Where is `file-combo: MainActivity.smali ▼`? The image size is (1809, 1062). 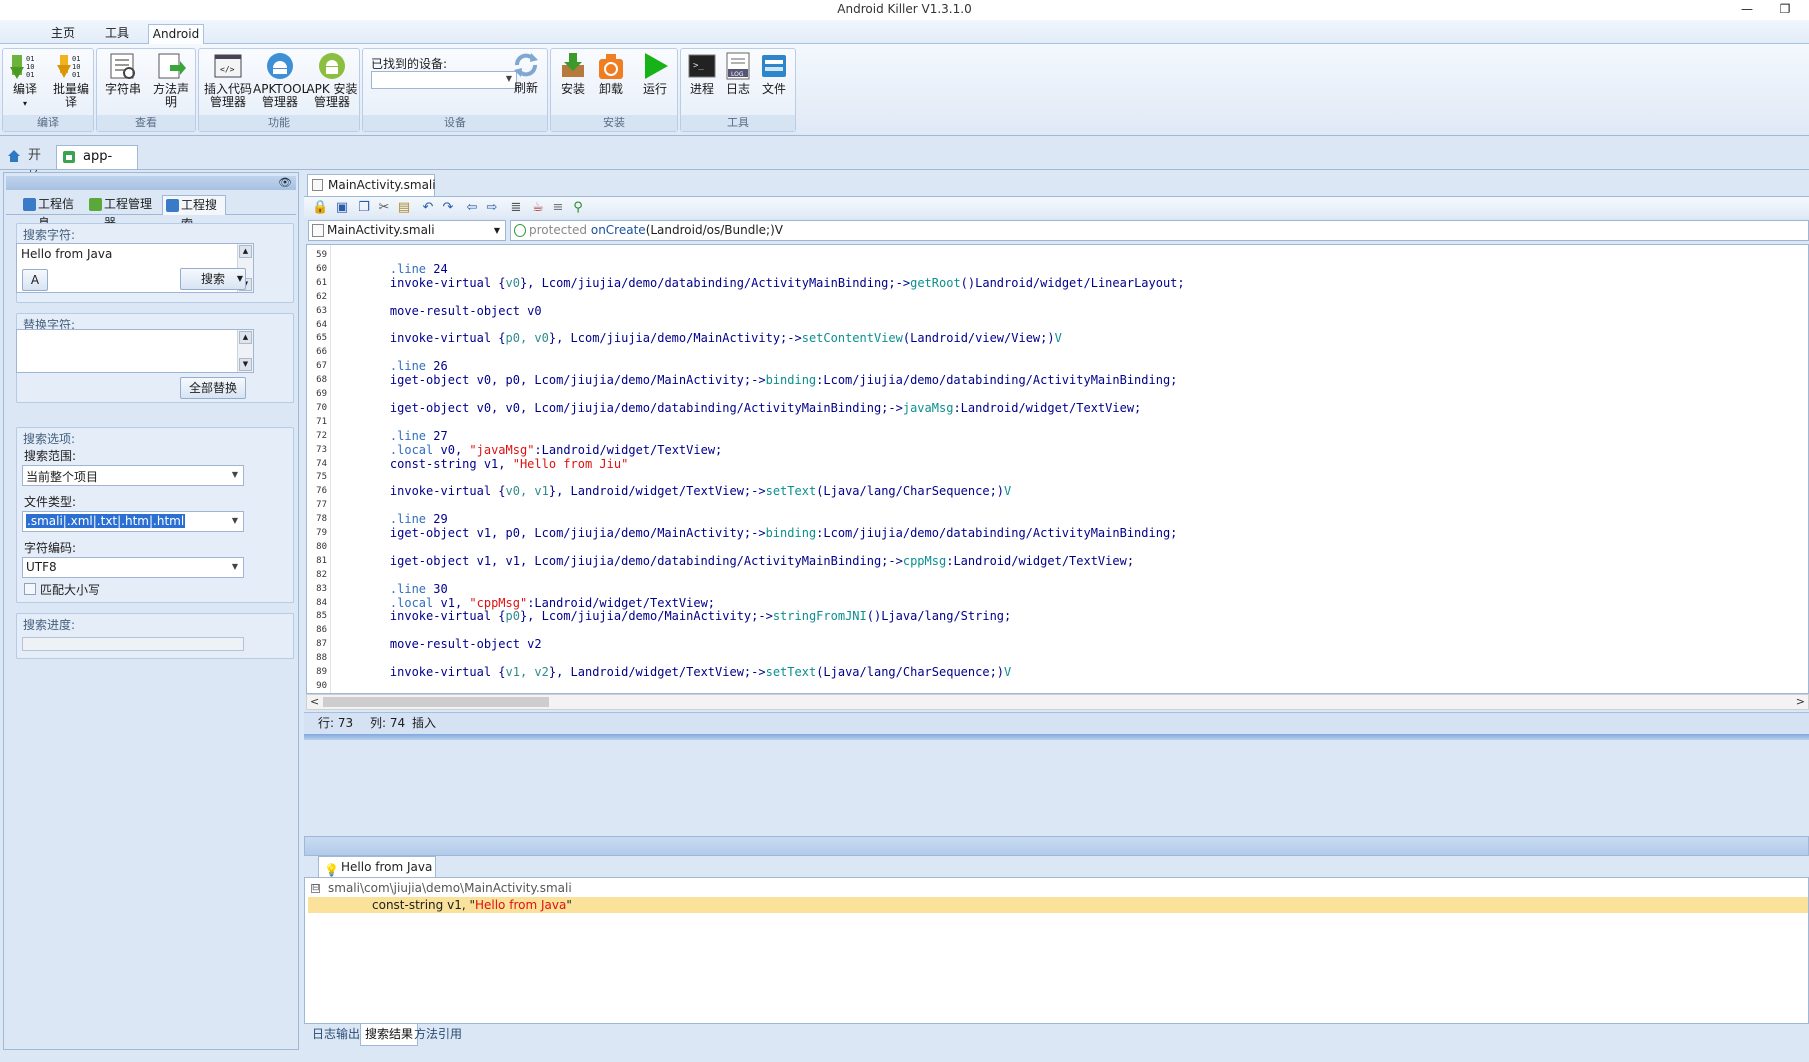
file-combo: MainActivity.smali ▼ is located at coordinates (407, 230).